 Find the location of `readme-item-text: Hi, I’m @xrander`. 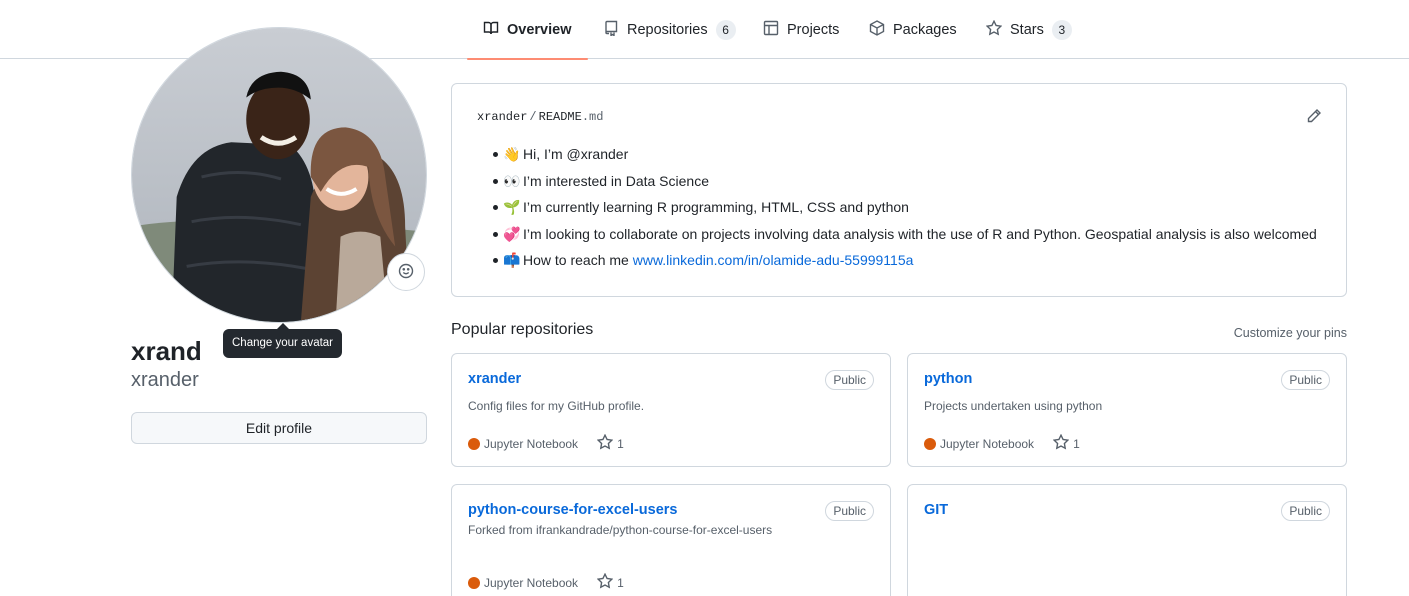

readme-item-text: Hi, I’m @xrander is located at coordinates (576, 154).